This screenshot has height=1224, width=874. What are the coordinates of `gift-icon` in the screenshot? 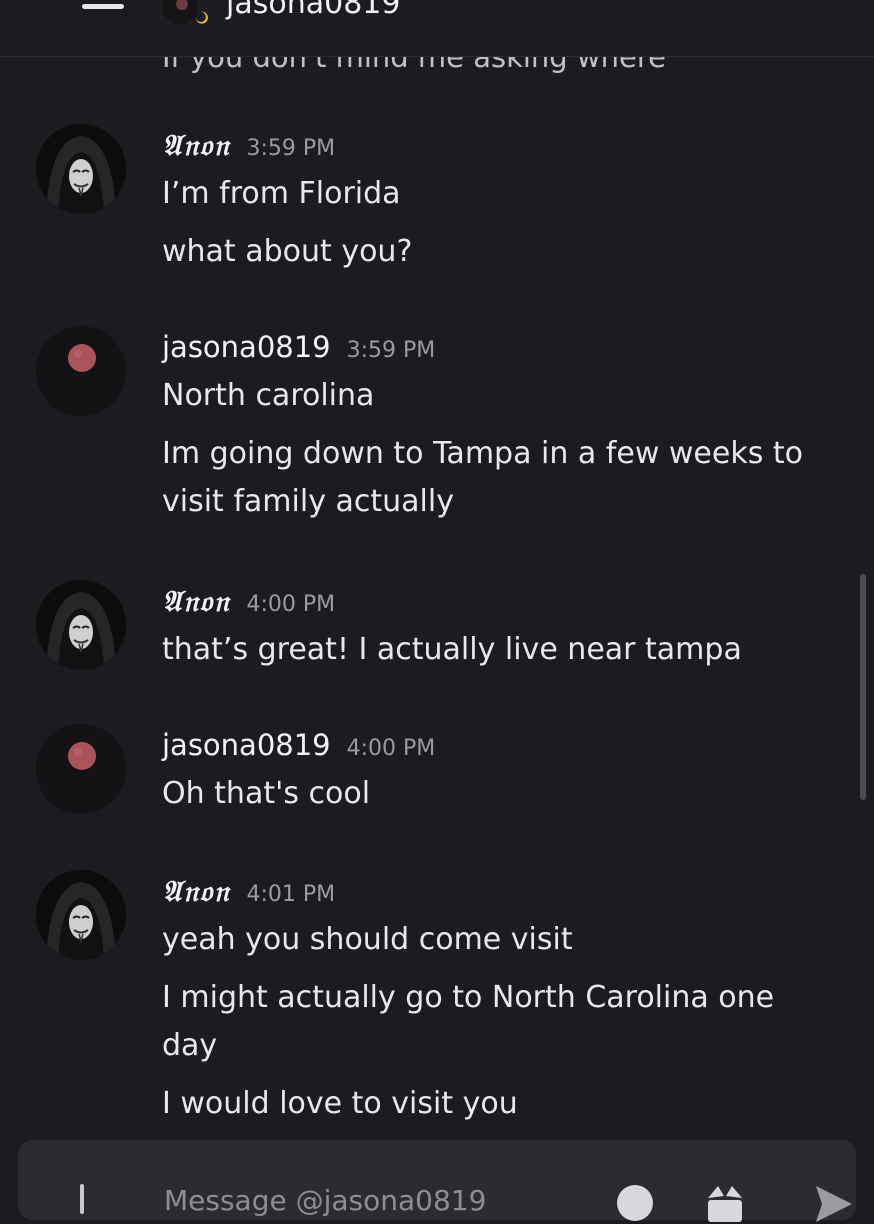 It's located at (725, 1203).